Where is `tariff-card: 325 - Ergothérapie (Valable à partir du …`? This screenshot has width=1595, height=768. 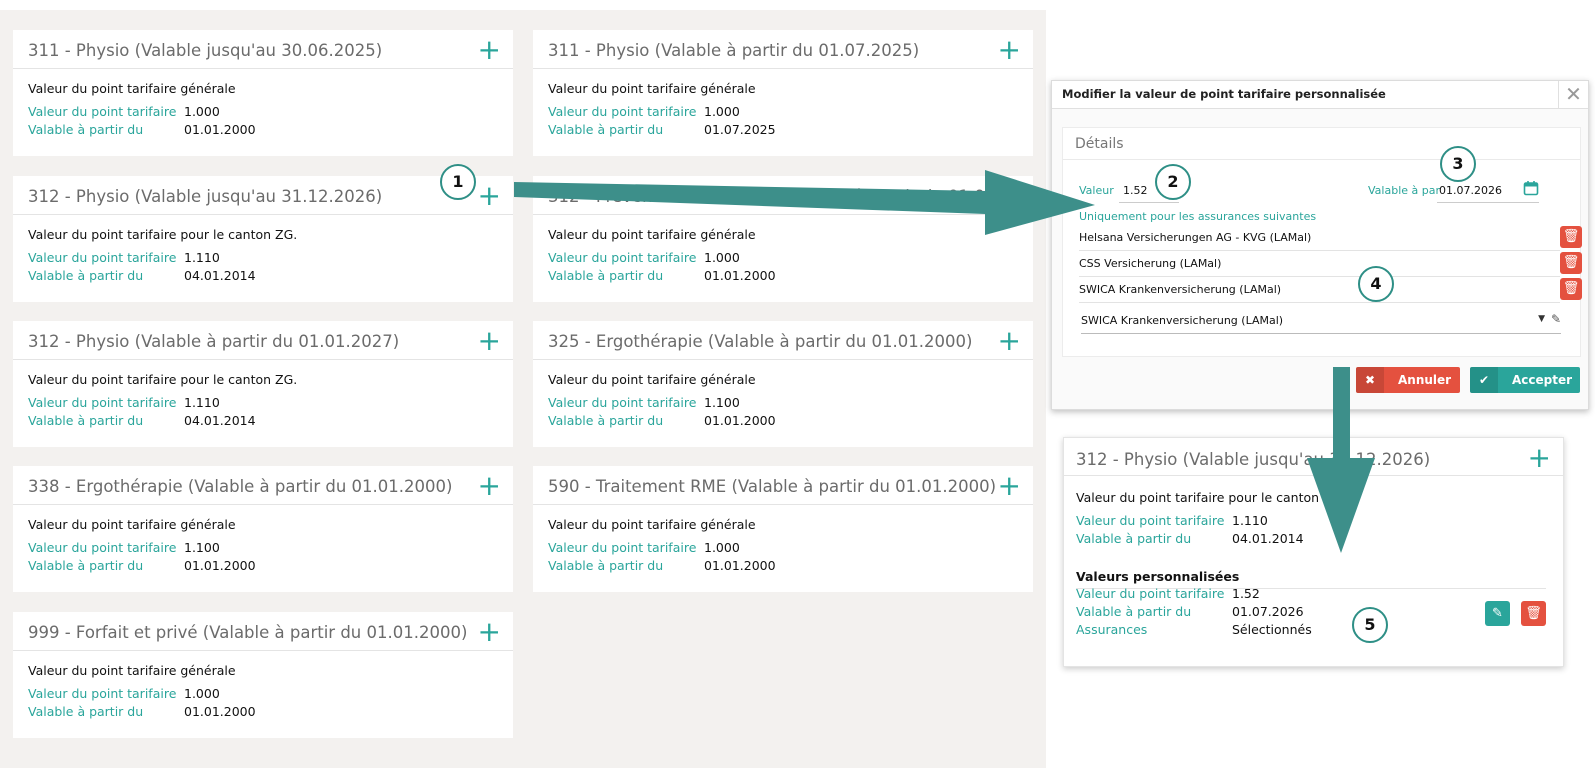 tariff-card: 325 - Ergothérapie (Valable à partir du … is located at coordinates (783, 384).